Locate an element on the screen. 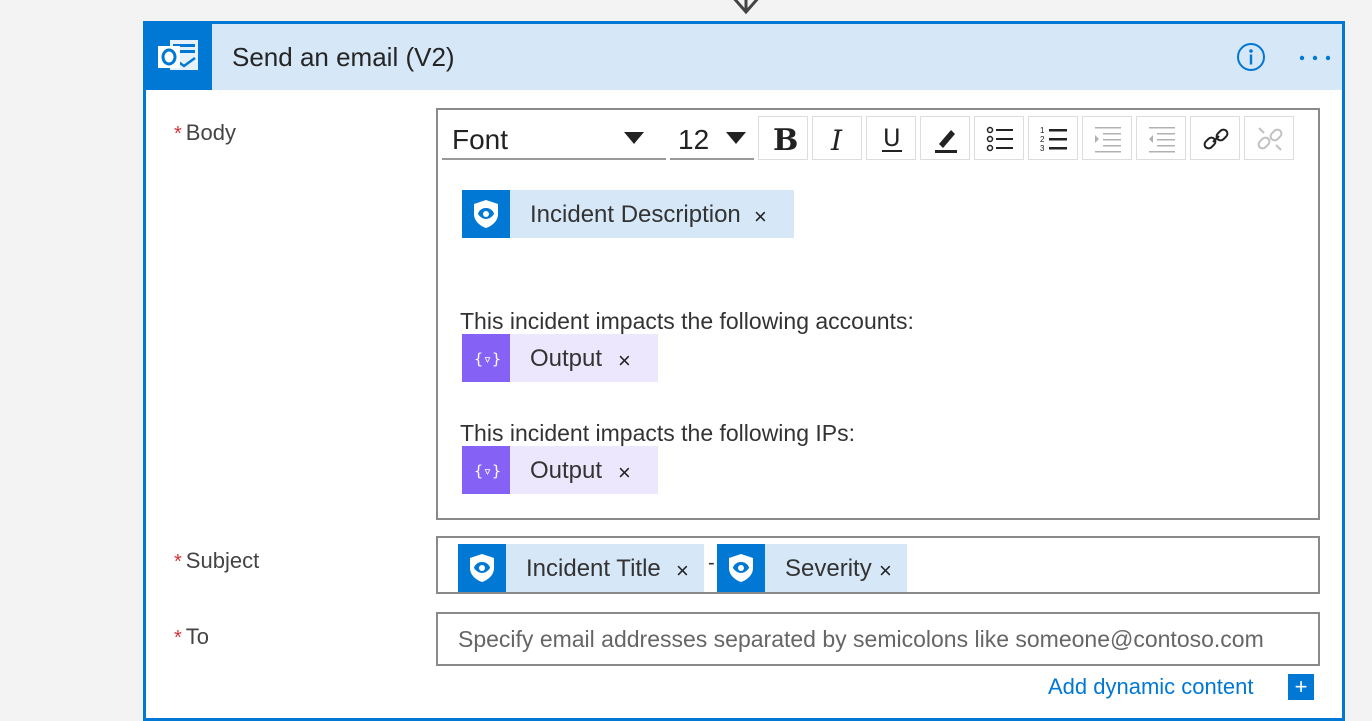  add-dynamic-content-plus-icon: + is located at coordinates (1301, 687).